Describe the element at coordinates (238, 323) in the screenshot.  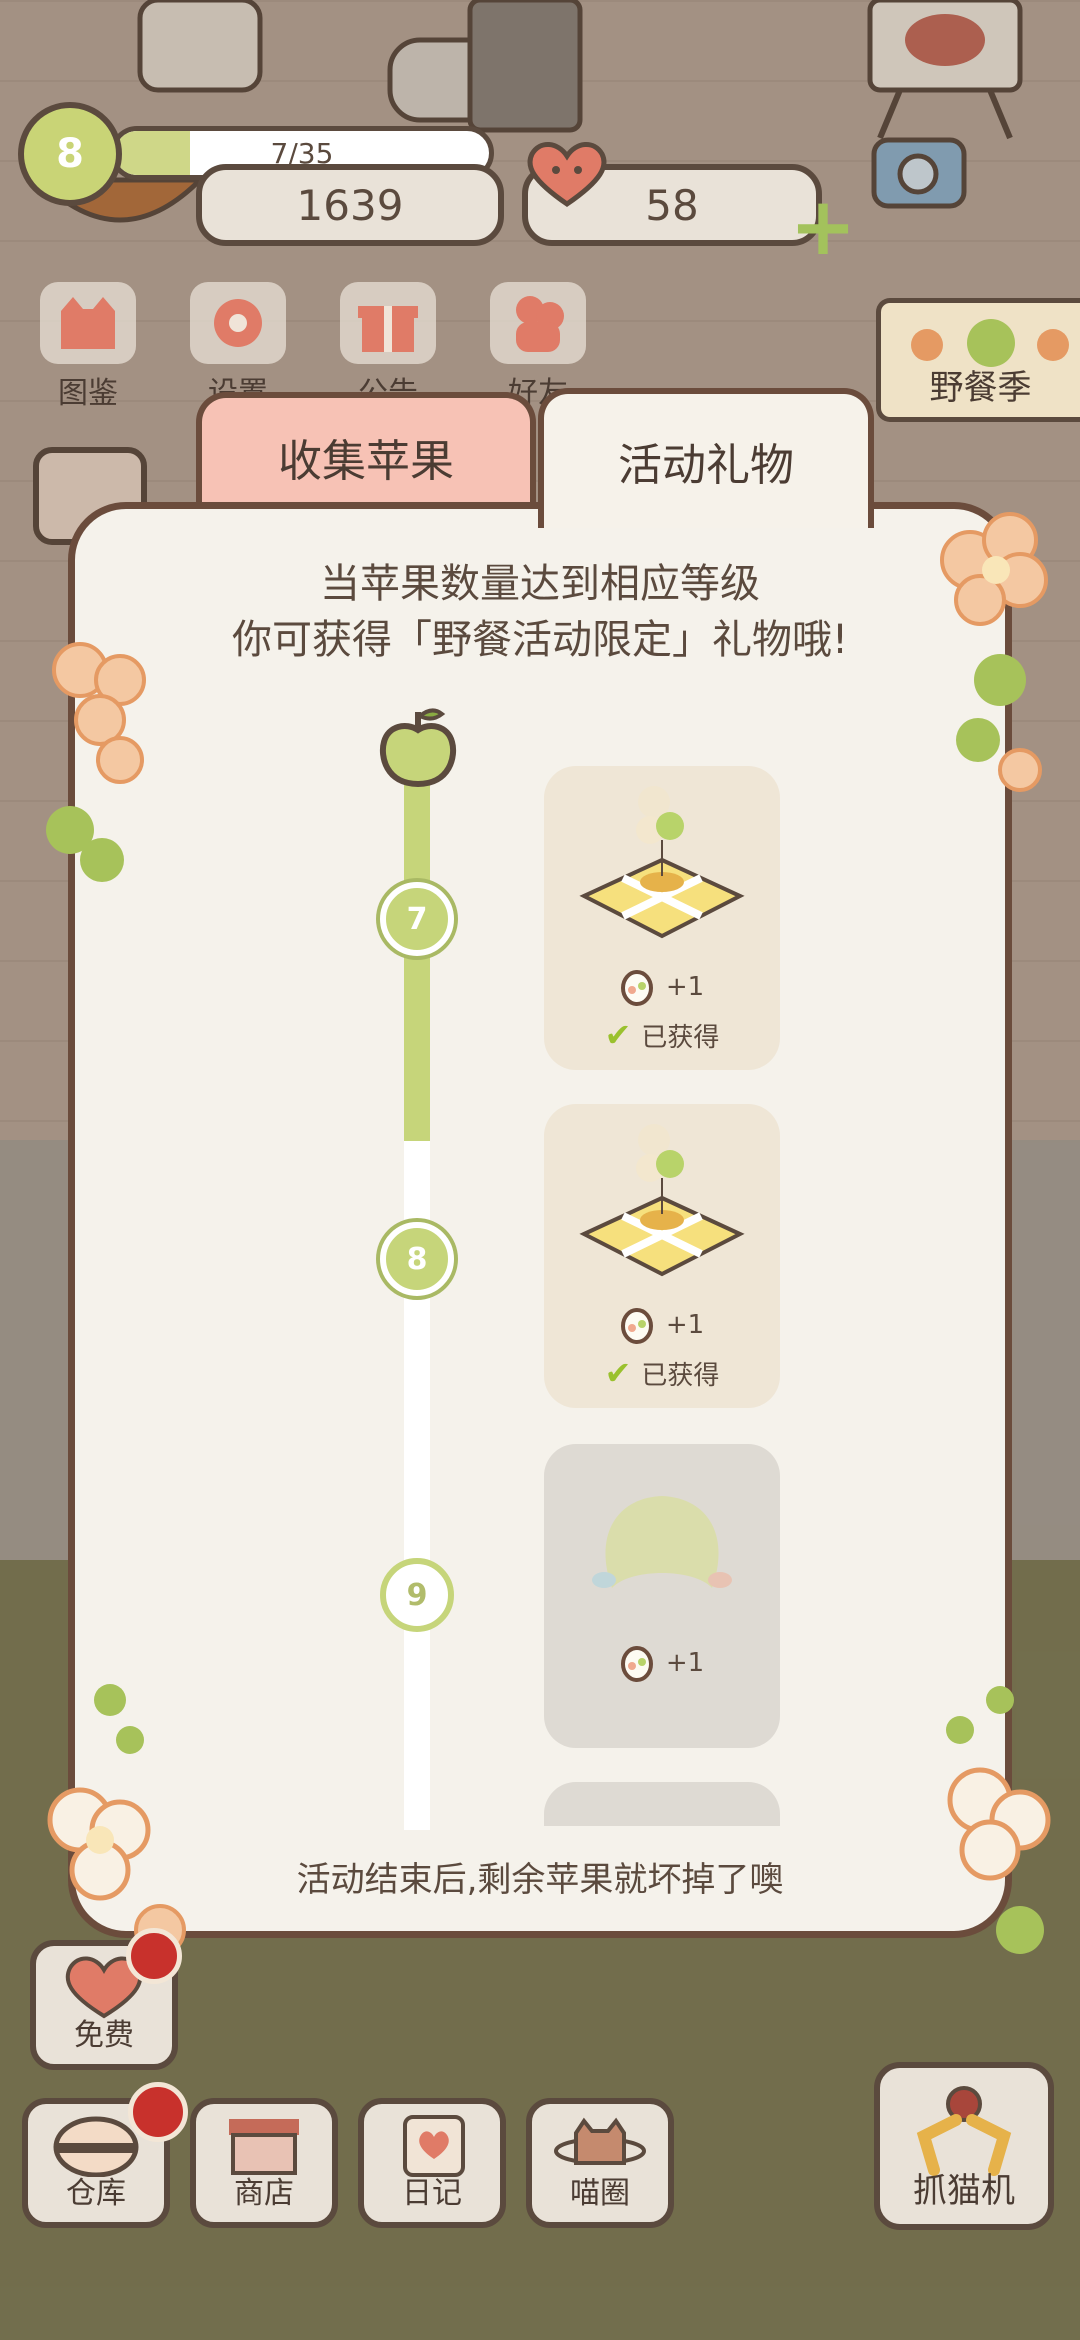
I see `gear-icon` at that location.